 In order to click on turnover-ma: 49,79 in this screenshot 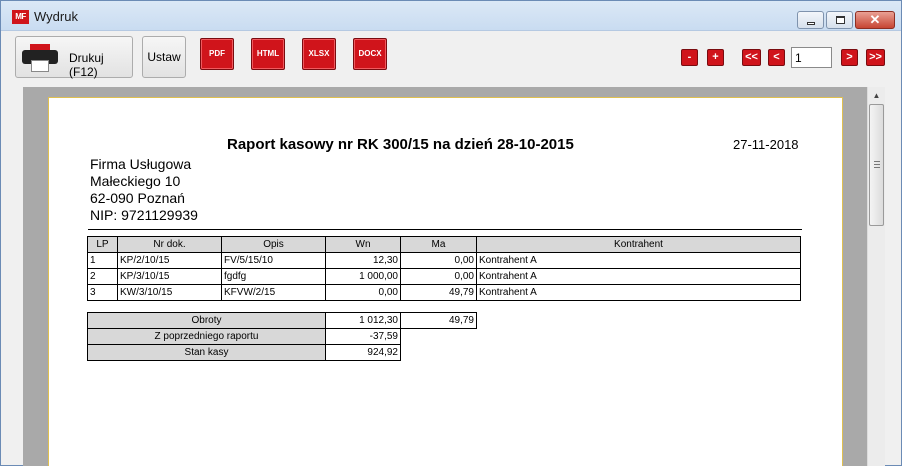, I will do `click(438, 320)`.